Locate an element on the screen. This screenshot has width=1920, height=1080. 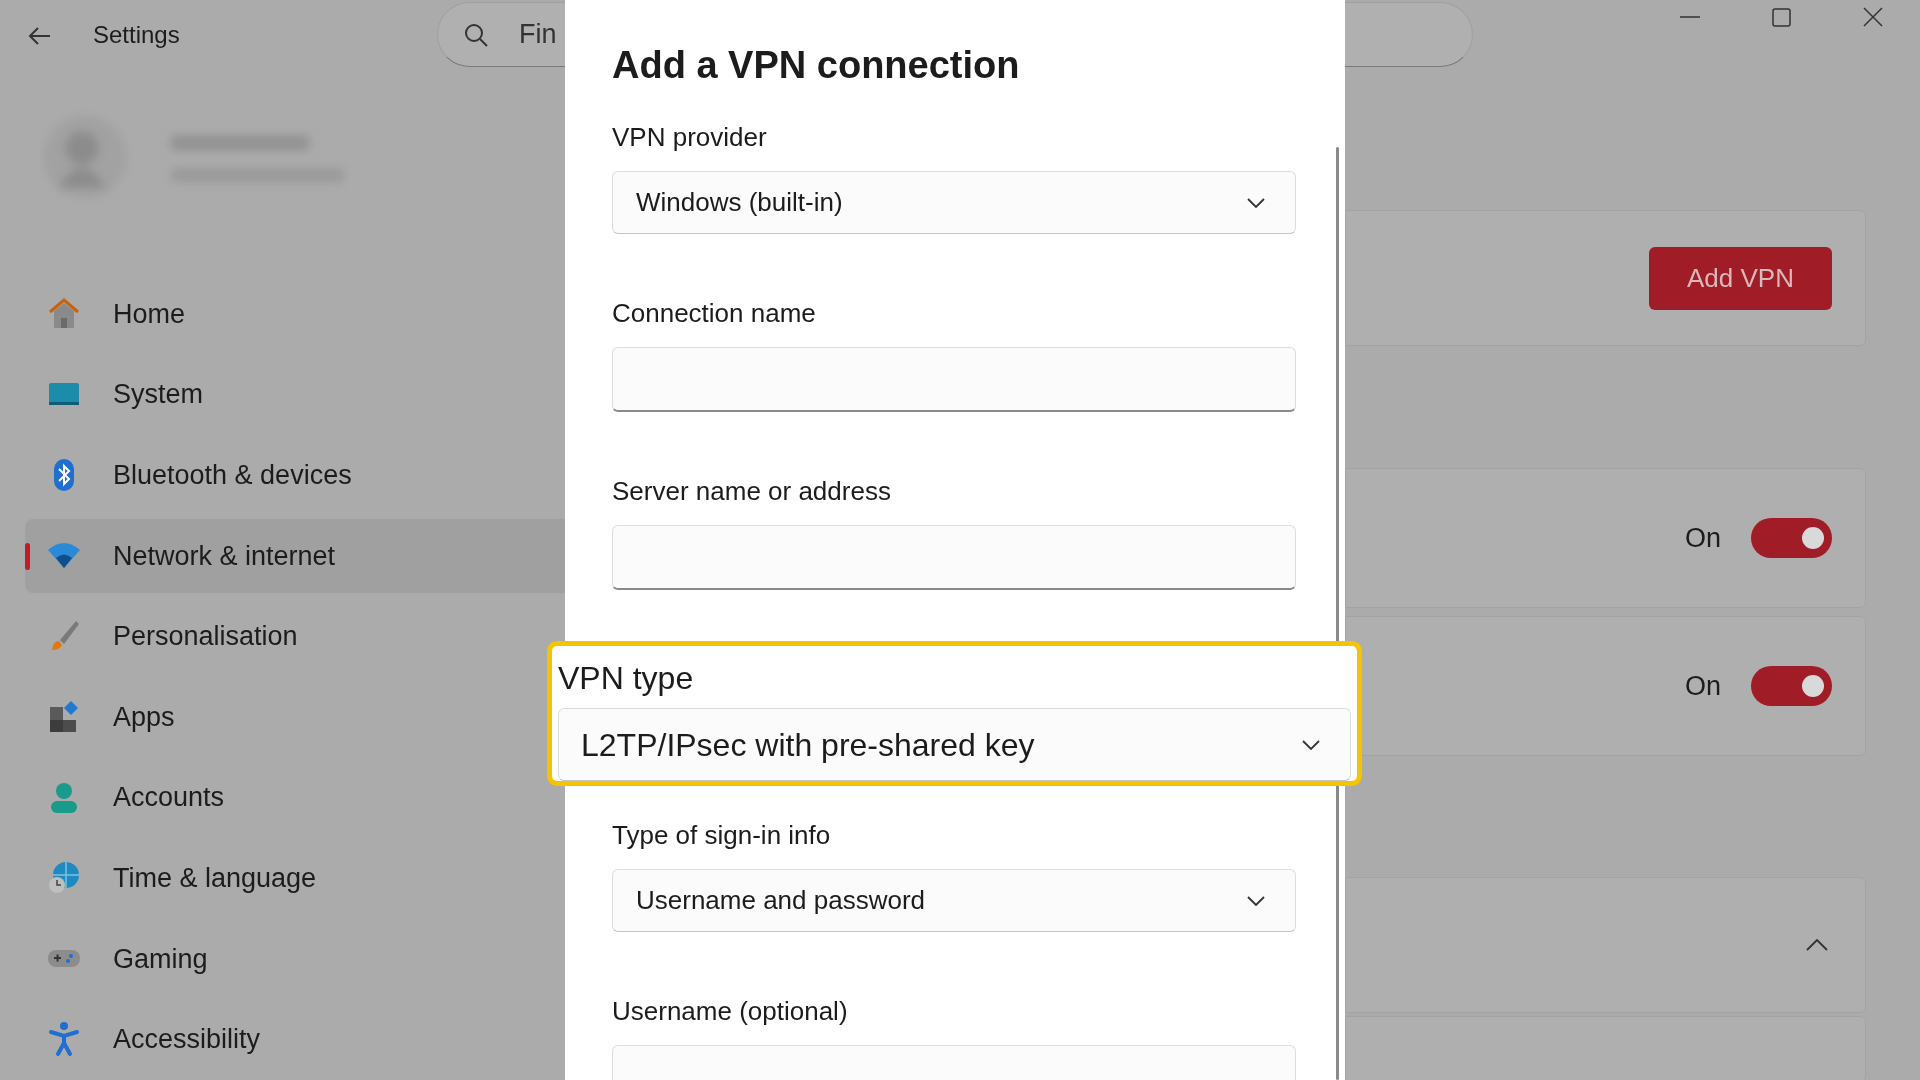
dialog-title: Add a VPN connection is located at coordinates (816, 65).